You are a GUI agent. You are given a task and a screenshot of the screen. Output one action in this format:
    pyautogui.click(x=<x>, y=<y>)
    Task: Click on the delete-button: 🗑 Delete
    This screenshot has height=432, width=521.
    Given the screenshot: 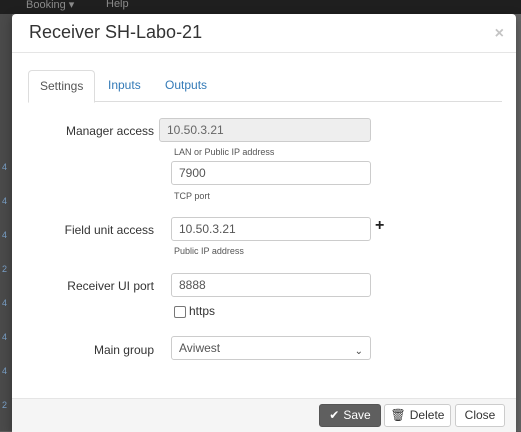 What is the action you would take?
    pyautogui.click(x=417, y=415)
    